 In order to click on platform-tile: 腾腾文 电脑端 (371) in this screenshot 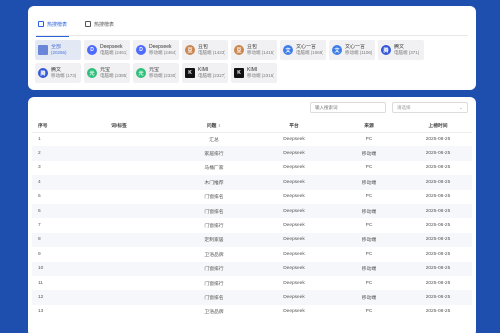, I will do `click(401, 50)`.